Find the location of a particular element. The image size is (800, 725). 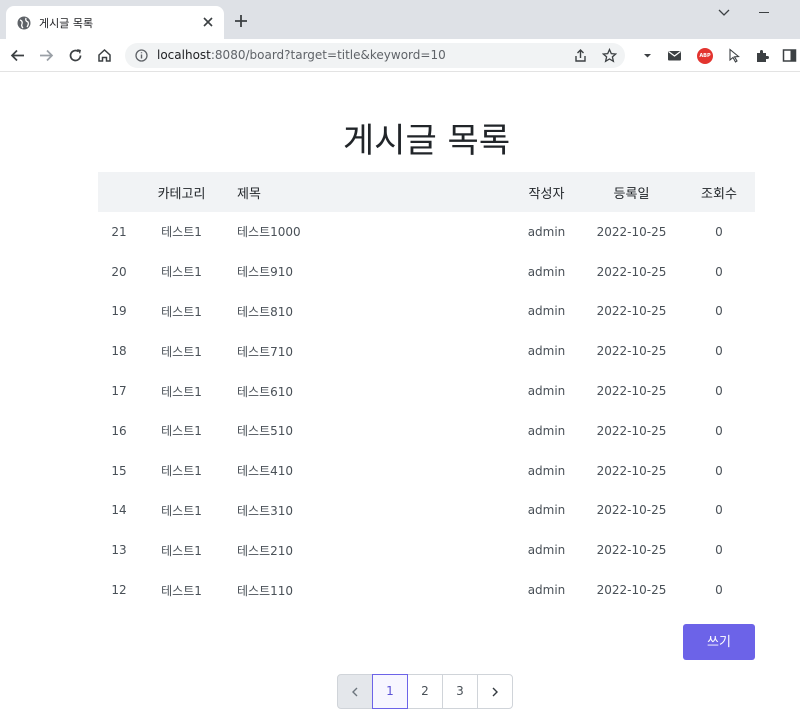

reload-icon is located at coordinates (75, 55).